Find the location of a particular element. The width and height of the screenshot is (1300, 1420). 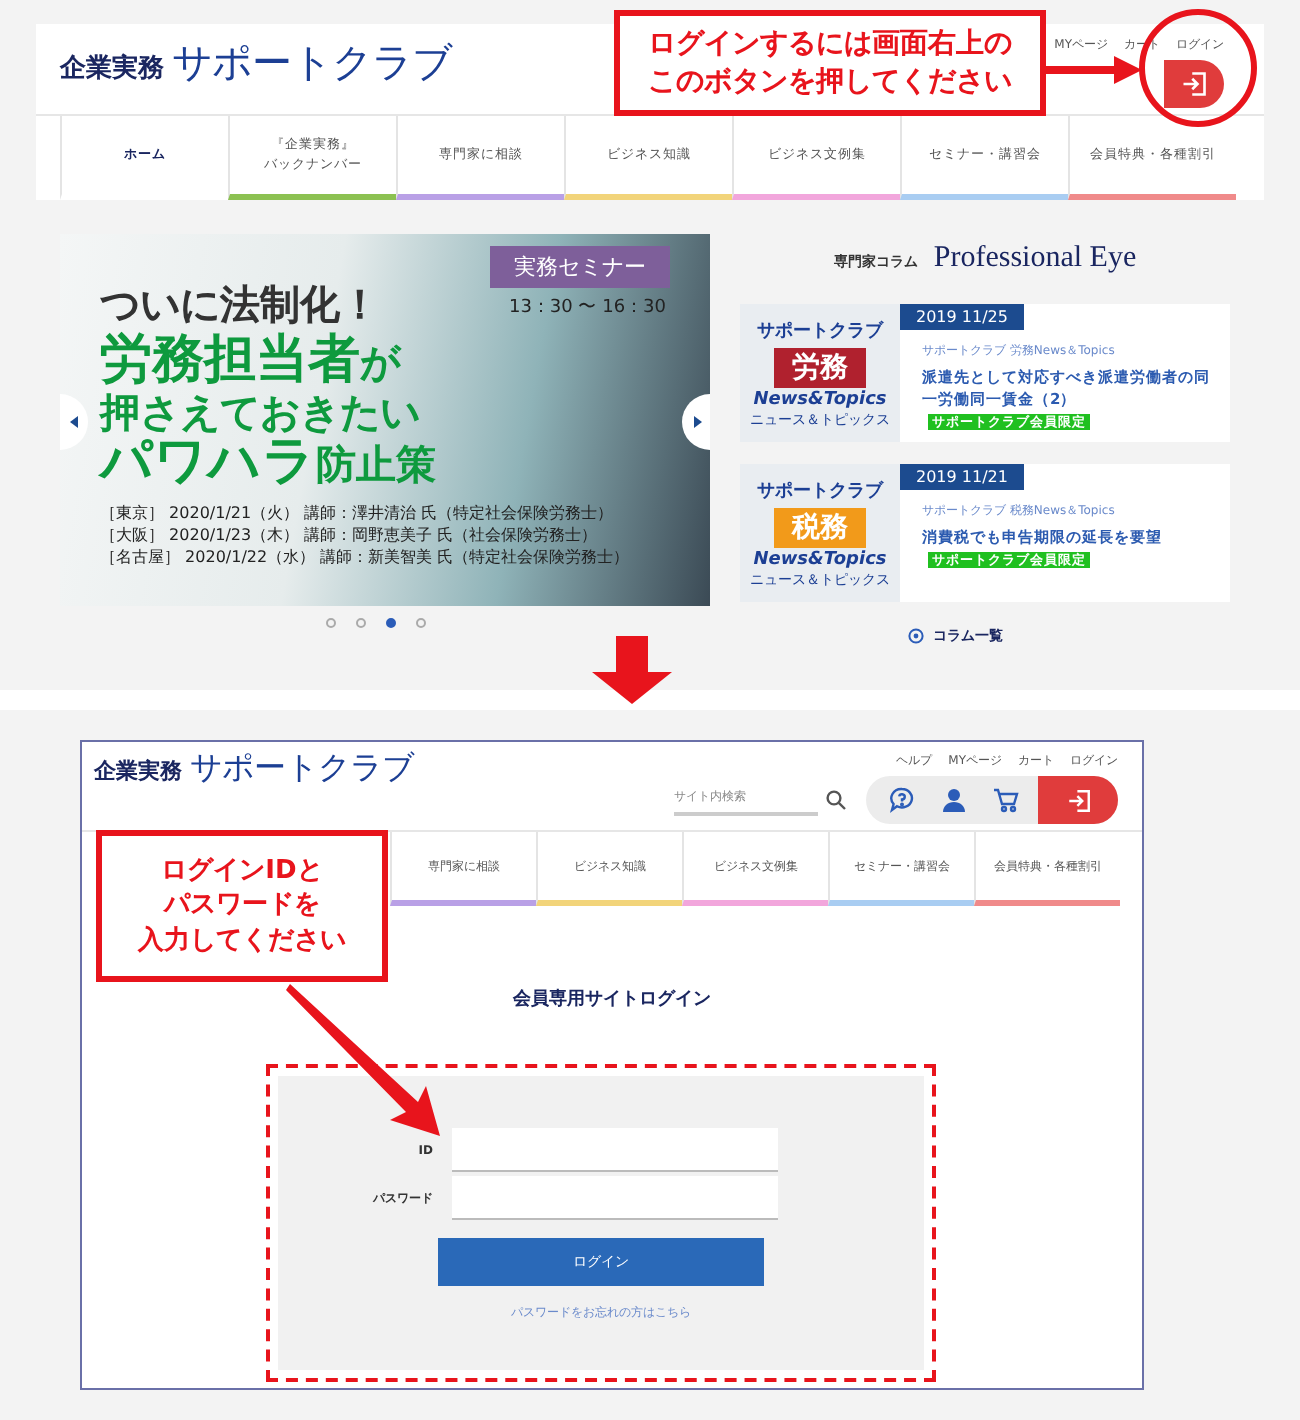

instruction-callout: ログインIDと パスワードを 入力してください is located at coordinates (242, 906).